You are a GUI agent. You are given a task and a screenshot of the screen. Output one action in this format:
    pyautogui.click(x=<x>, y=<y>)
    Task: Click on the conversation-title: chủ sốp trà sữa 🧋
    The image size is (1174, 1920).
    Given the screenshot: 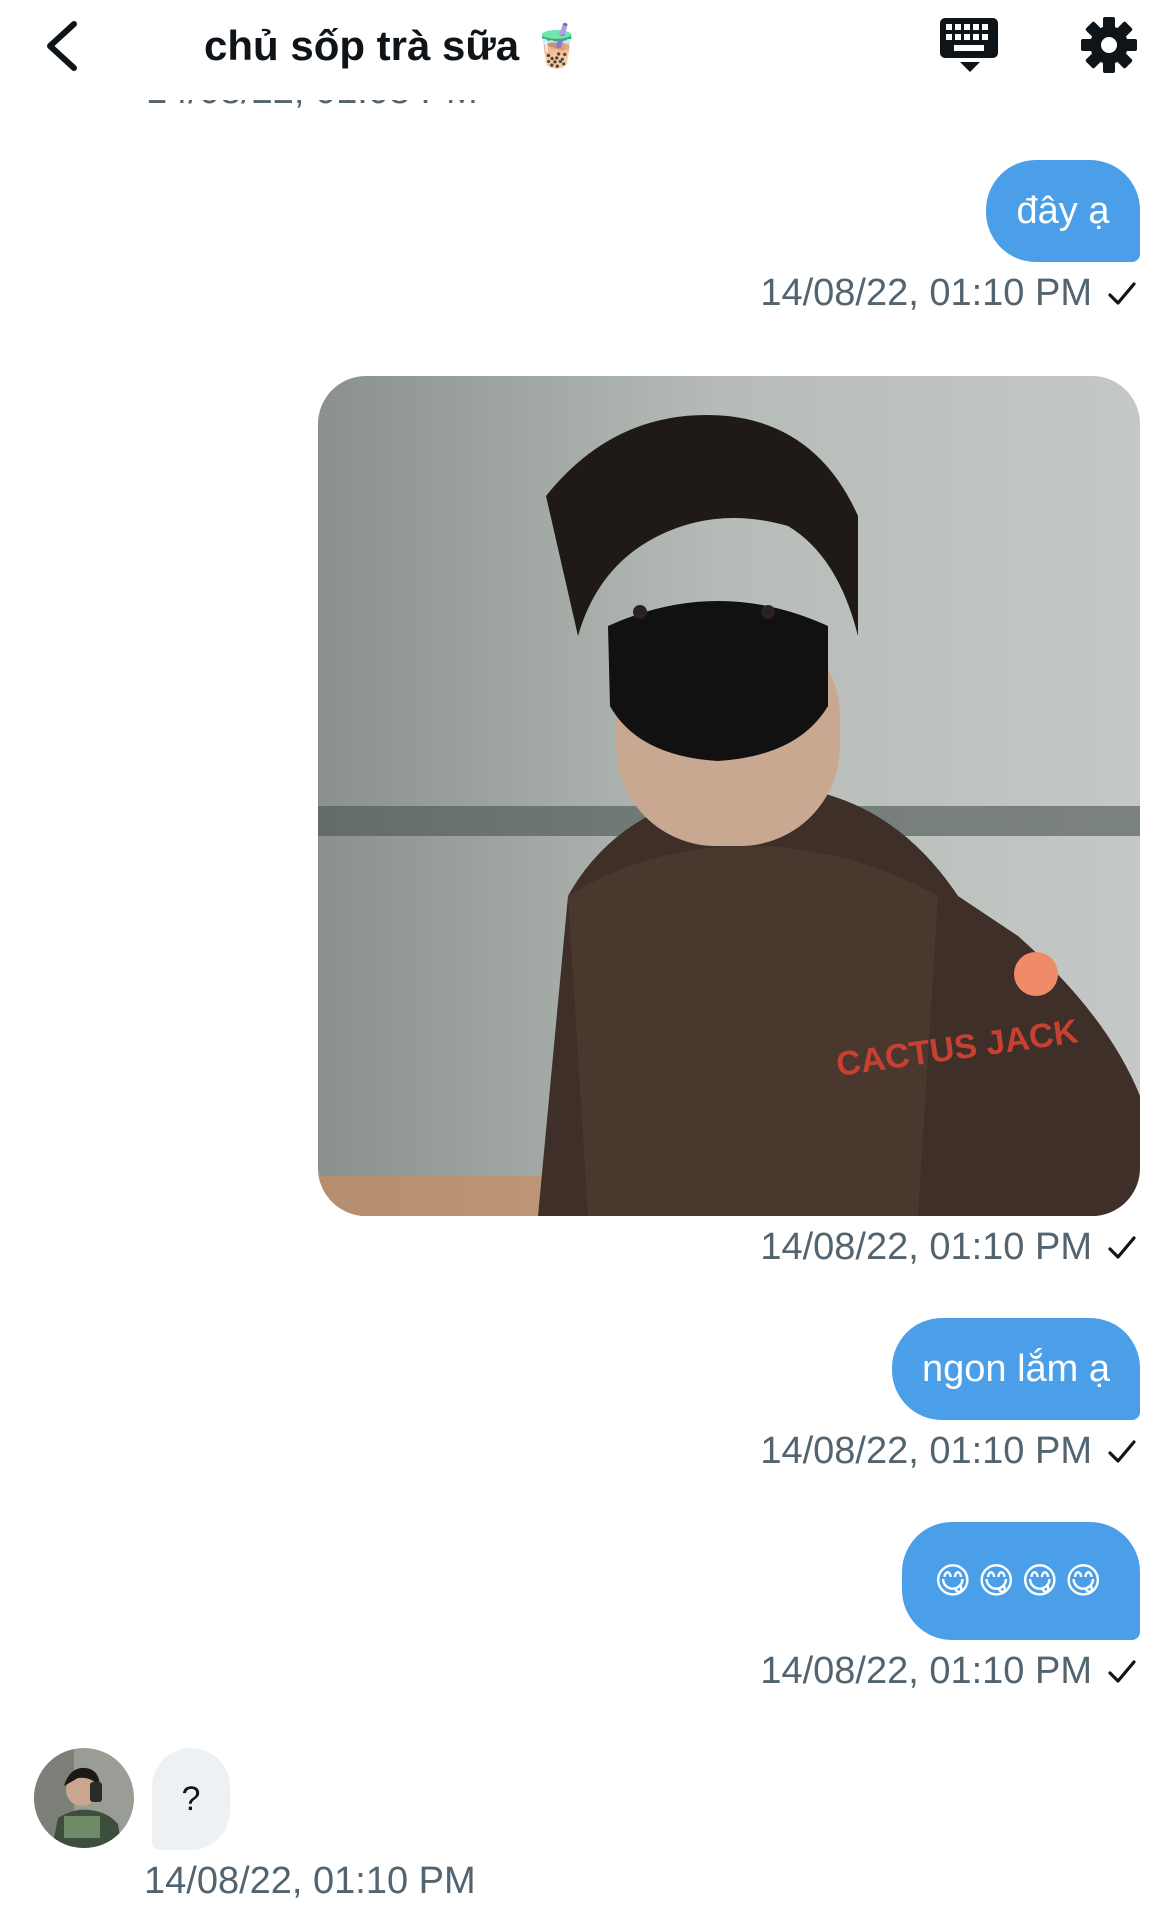 What is the action you would take?
    pyautogui.click(x=393, y=46)
    